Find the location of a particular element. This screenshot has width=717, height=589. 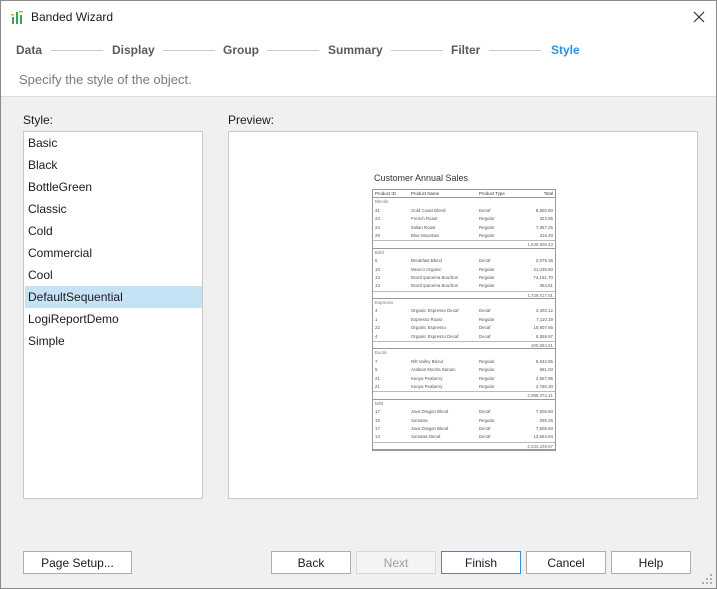

report-subtotal-row: 2,098,372.41 is located at coordinates (464, 395).